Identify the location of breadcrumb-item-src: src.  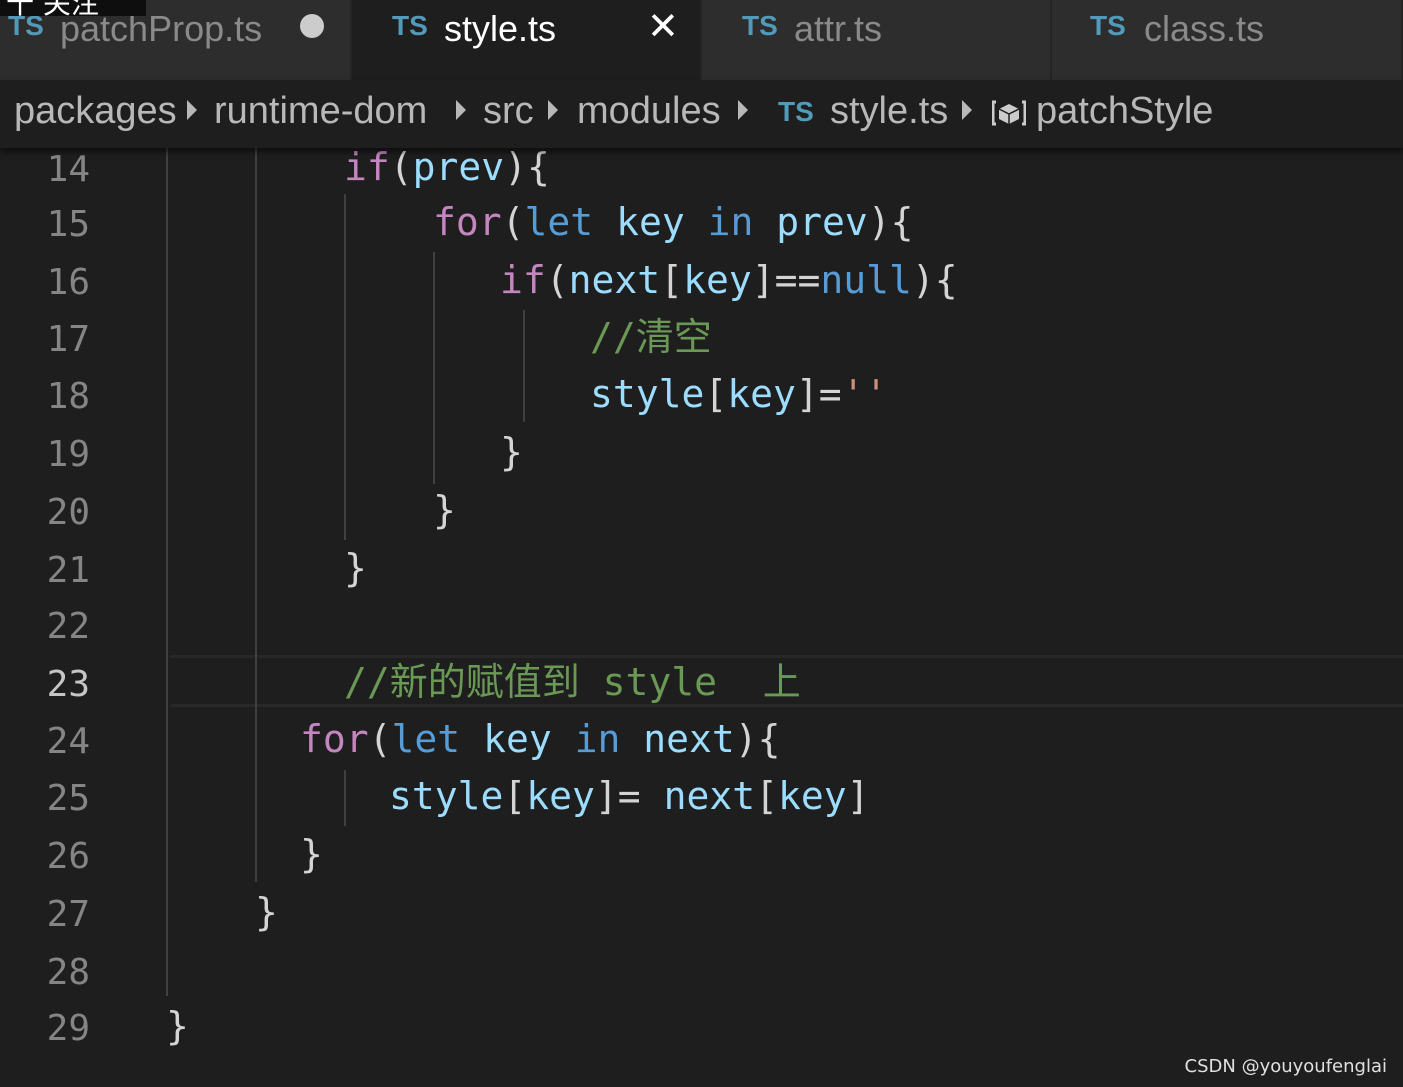
(508, 111).